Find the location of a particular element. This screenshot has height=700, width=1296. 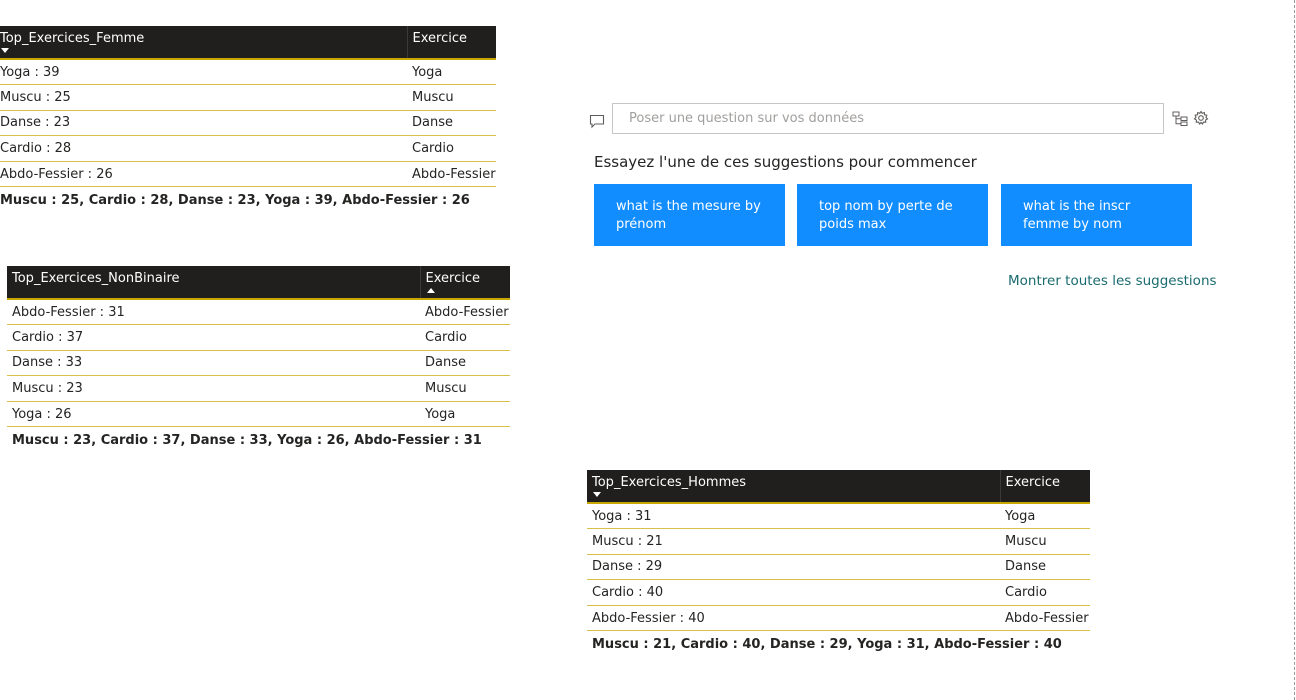

chat-bubble-icon is located at coordinates (597, 121).